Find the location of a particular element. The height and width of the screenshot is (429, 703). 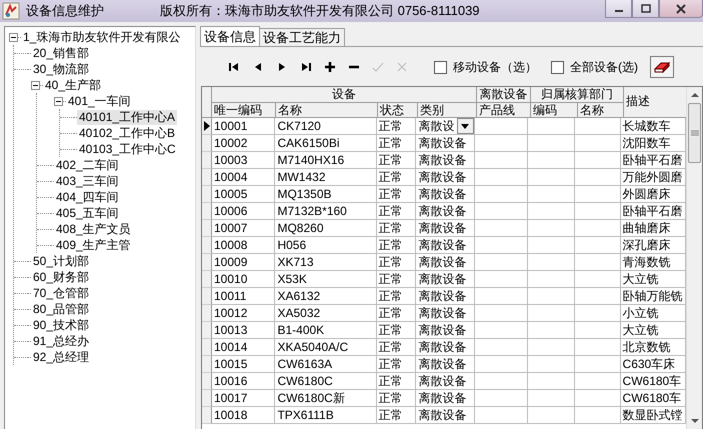

maximize-button is located at coordinates (645, 9).